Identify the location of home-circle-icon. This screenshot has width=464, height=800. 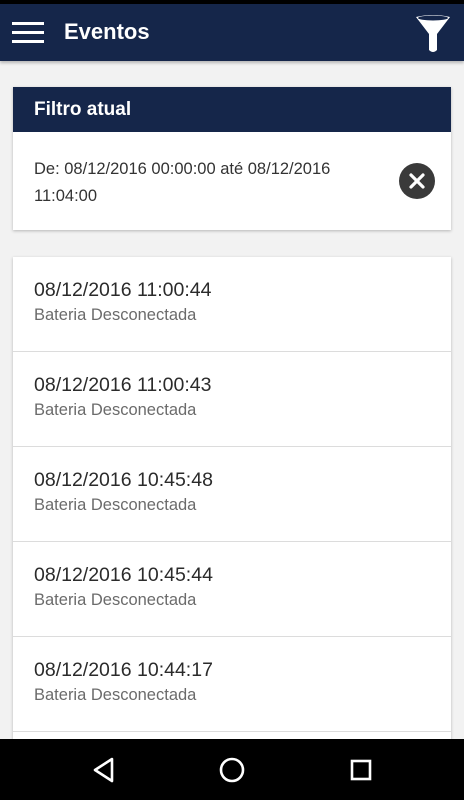
(232, 770).